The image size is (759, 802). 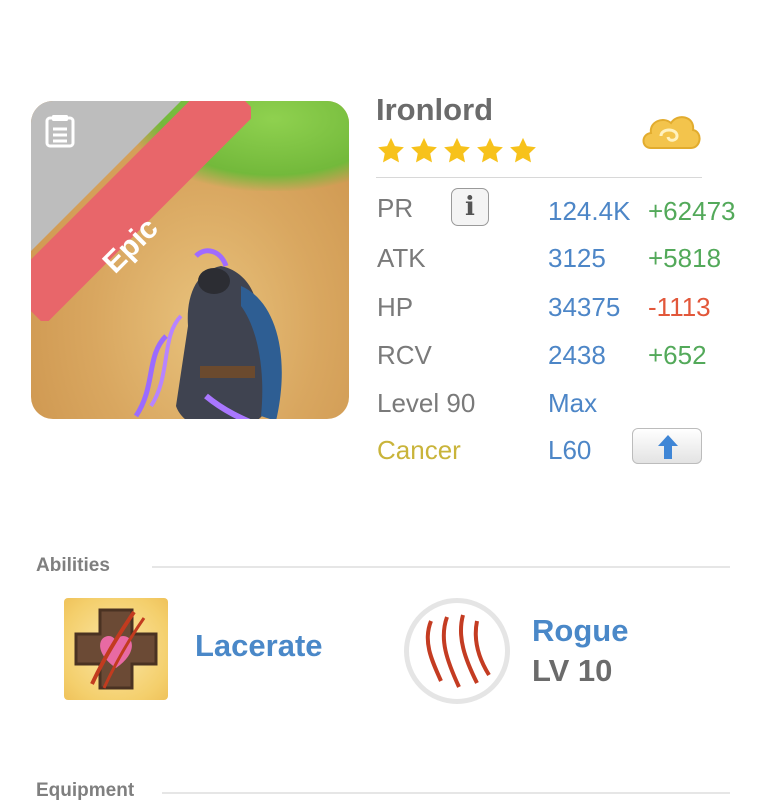 I want to click on abilities-divider, so click(x=441, y=567).